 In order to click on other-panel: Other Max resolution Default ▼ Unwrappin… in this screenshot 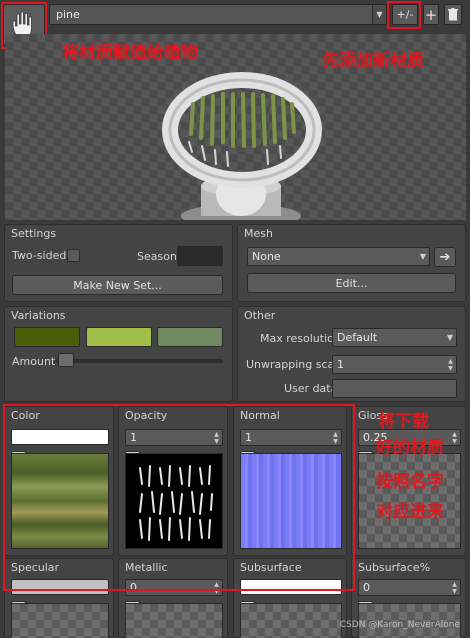, I will do `click(351, 354)`.